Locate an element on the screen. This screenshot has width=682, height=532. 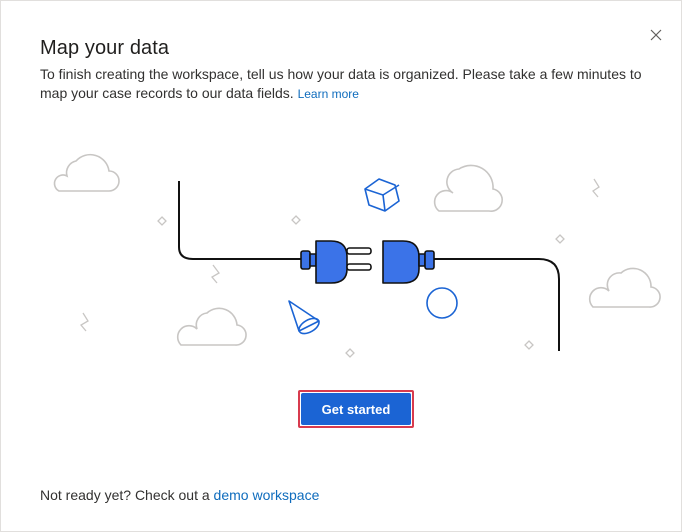
close-button is located at coordinates (656, 35).